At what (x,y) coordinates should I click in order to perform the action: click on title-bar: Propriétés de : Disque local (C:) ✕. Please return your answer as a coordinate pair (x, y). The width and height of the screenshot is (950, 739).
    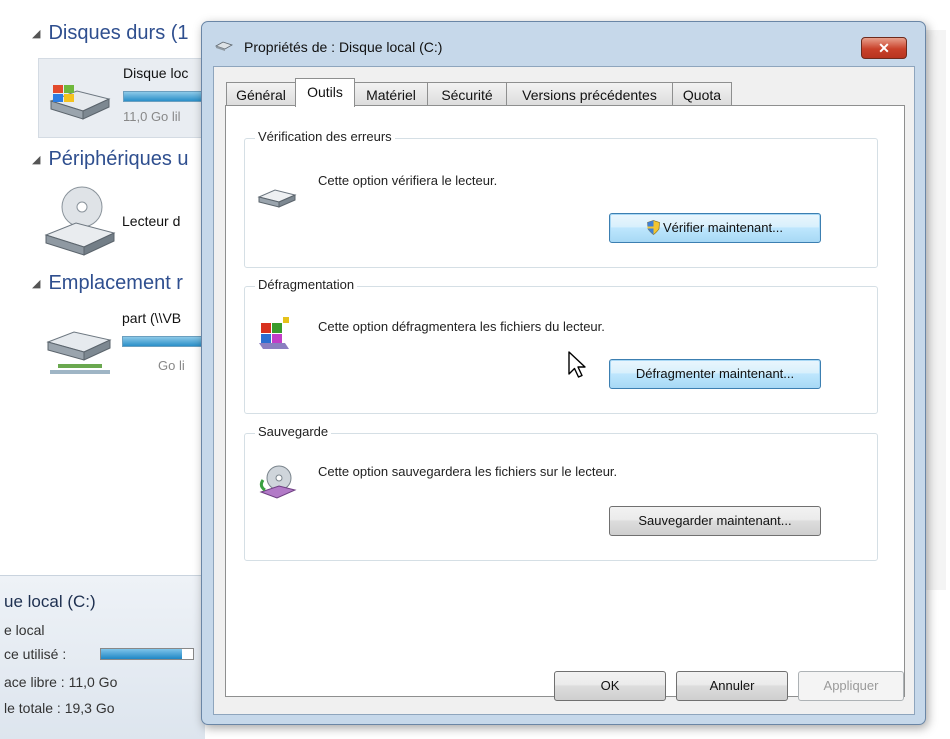
    Looking at the image, I should click on (563, 44).